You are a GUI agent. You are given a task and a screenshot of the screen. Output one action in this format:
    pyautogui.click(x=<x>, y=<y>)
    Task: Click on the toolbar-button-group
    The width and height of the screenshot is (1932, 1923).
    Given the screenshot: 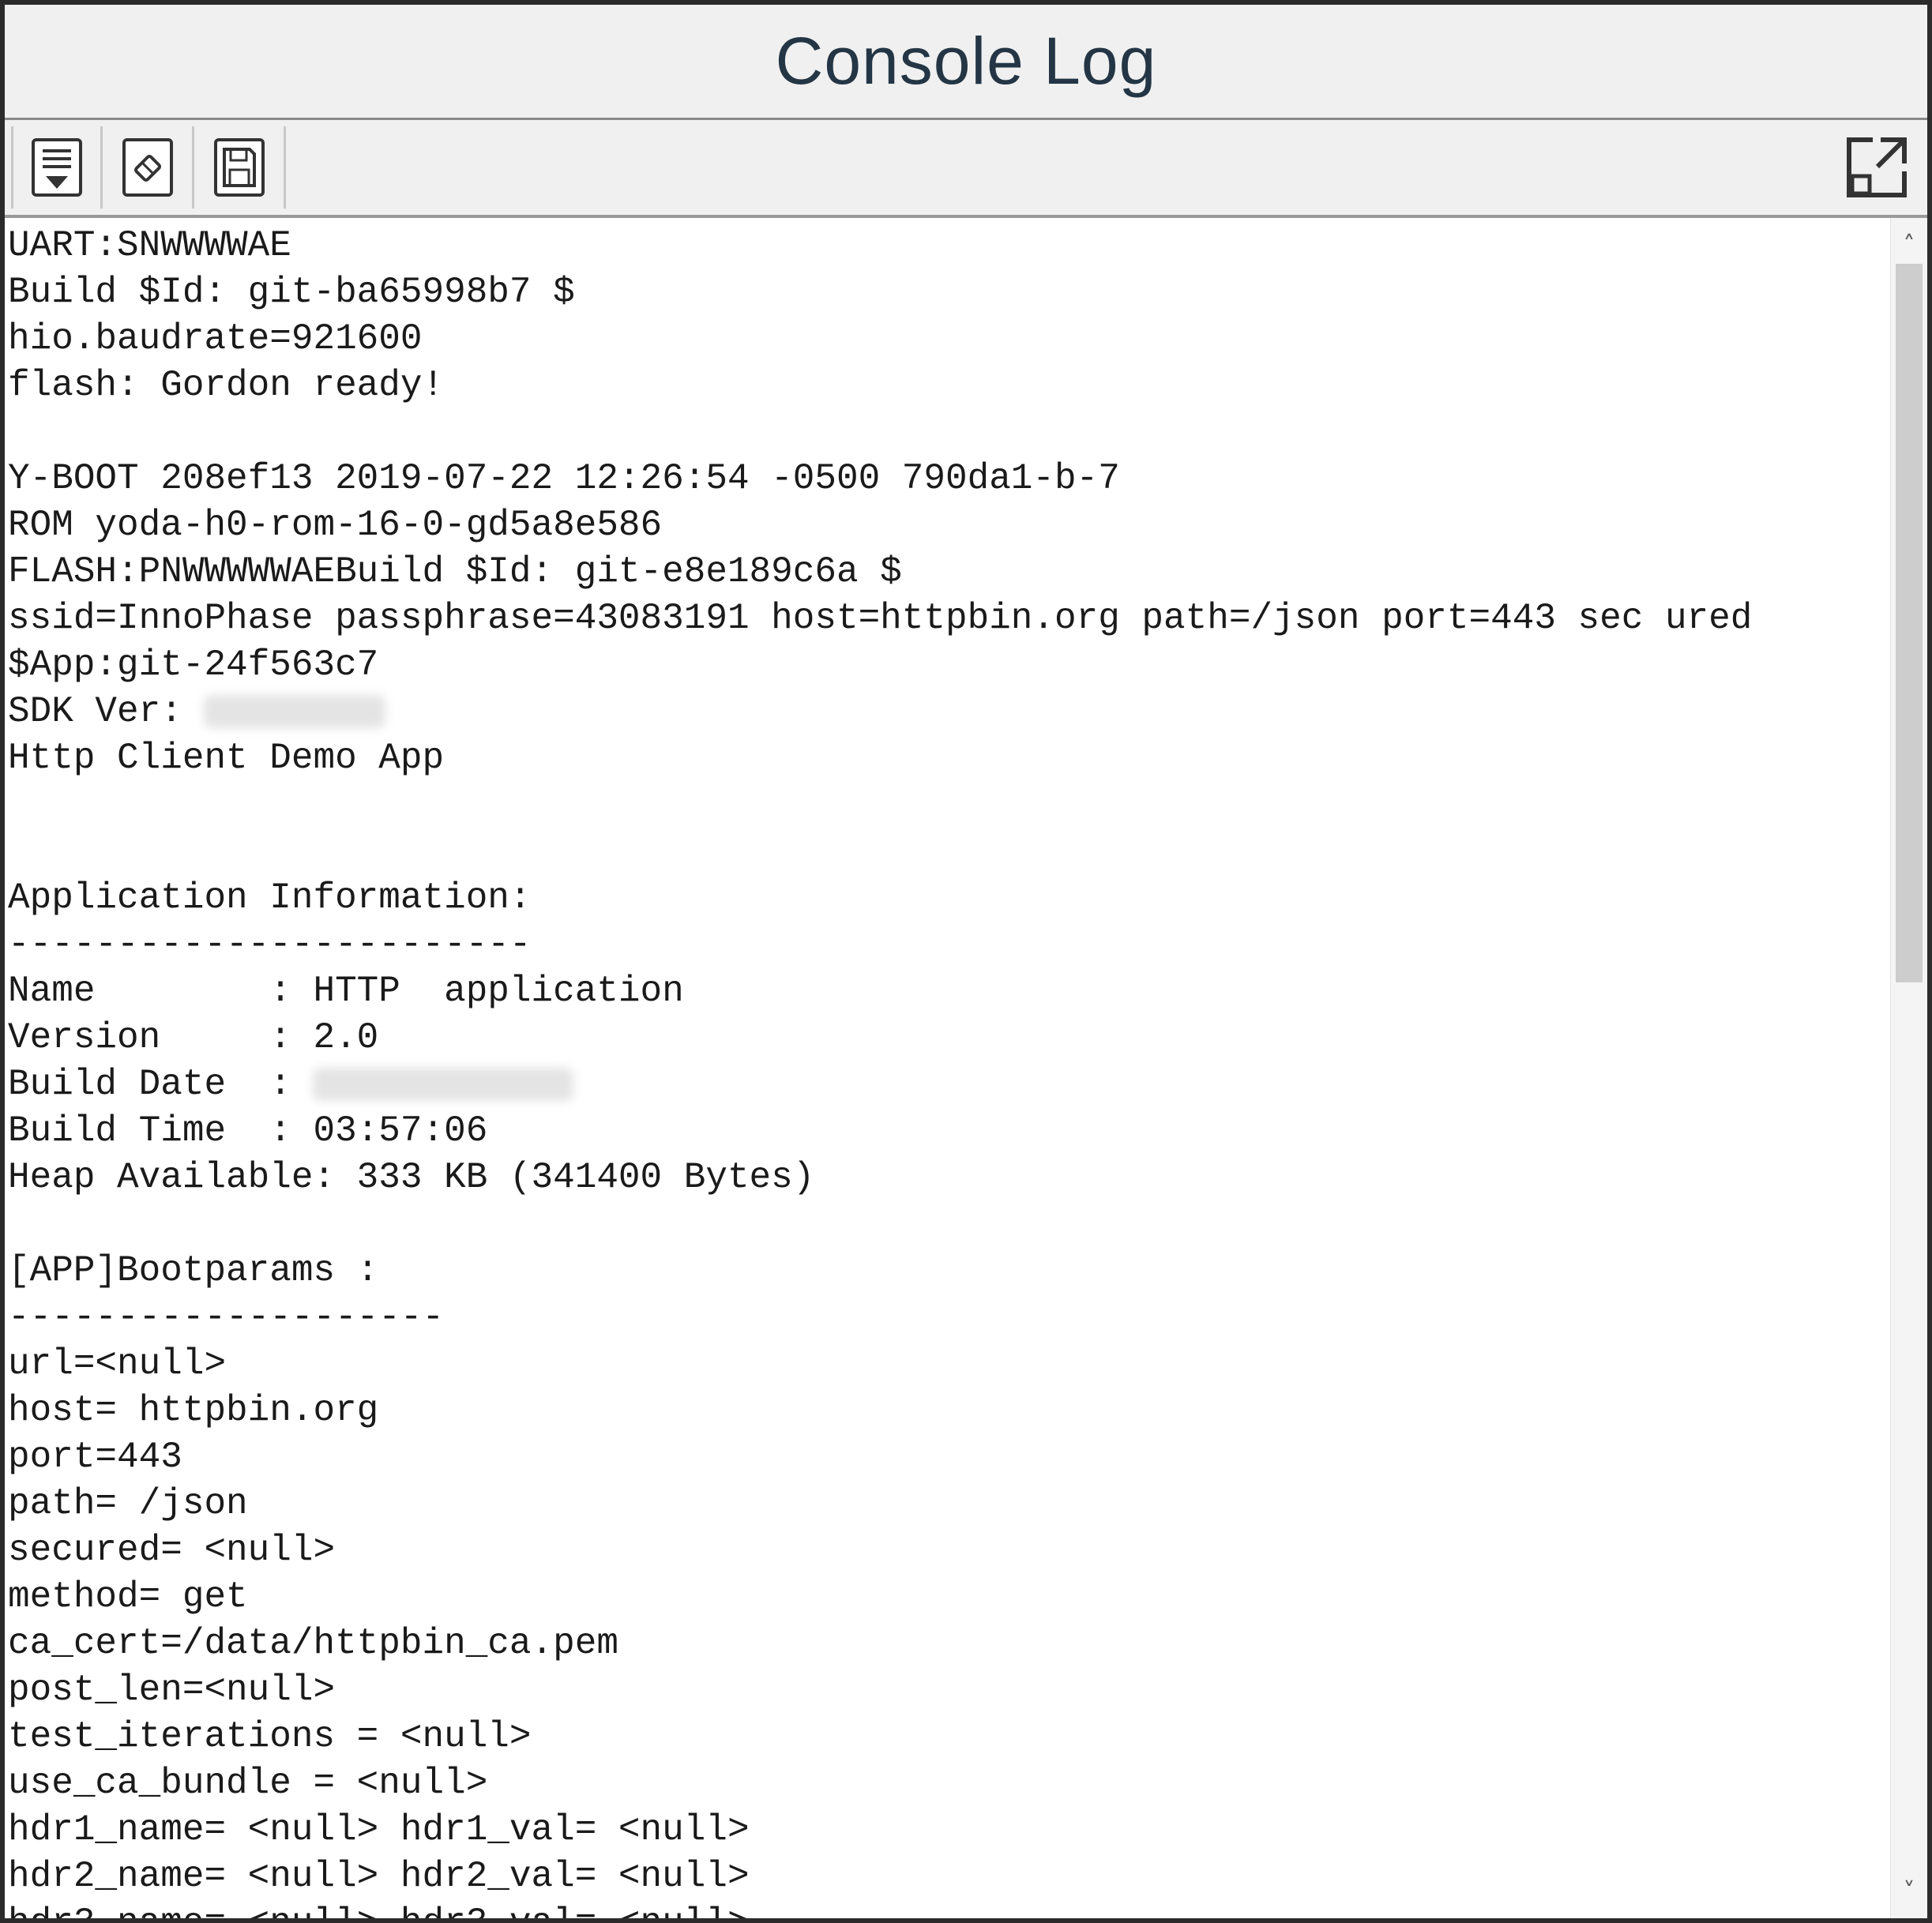 What is the action you would take?
    pyautogui.click(x=148, y=167)
    